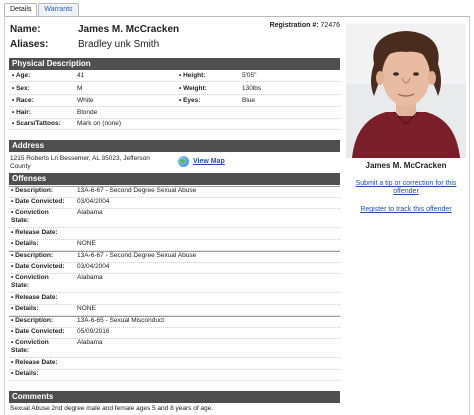 The width and height of the screenshot is (474, 415). What do you see at coordinates (21, 112) in the screenshot?
I see `hair-label: • Hair:` at bounding box center [21, 112].